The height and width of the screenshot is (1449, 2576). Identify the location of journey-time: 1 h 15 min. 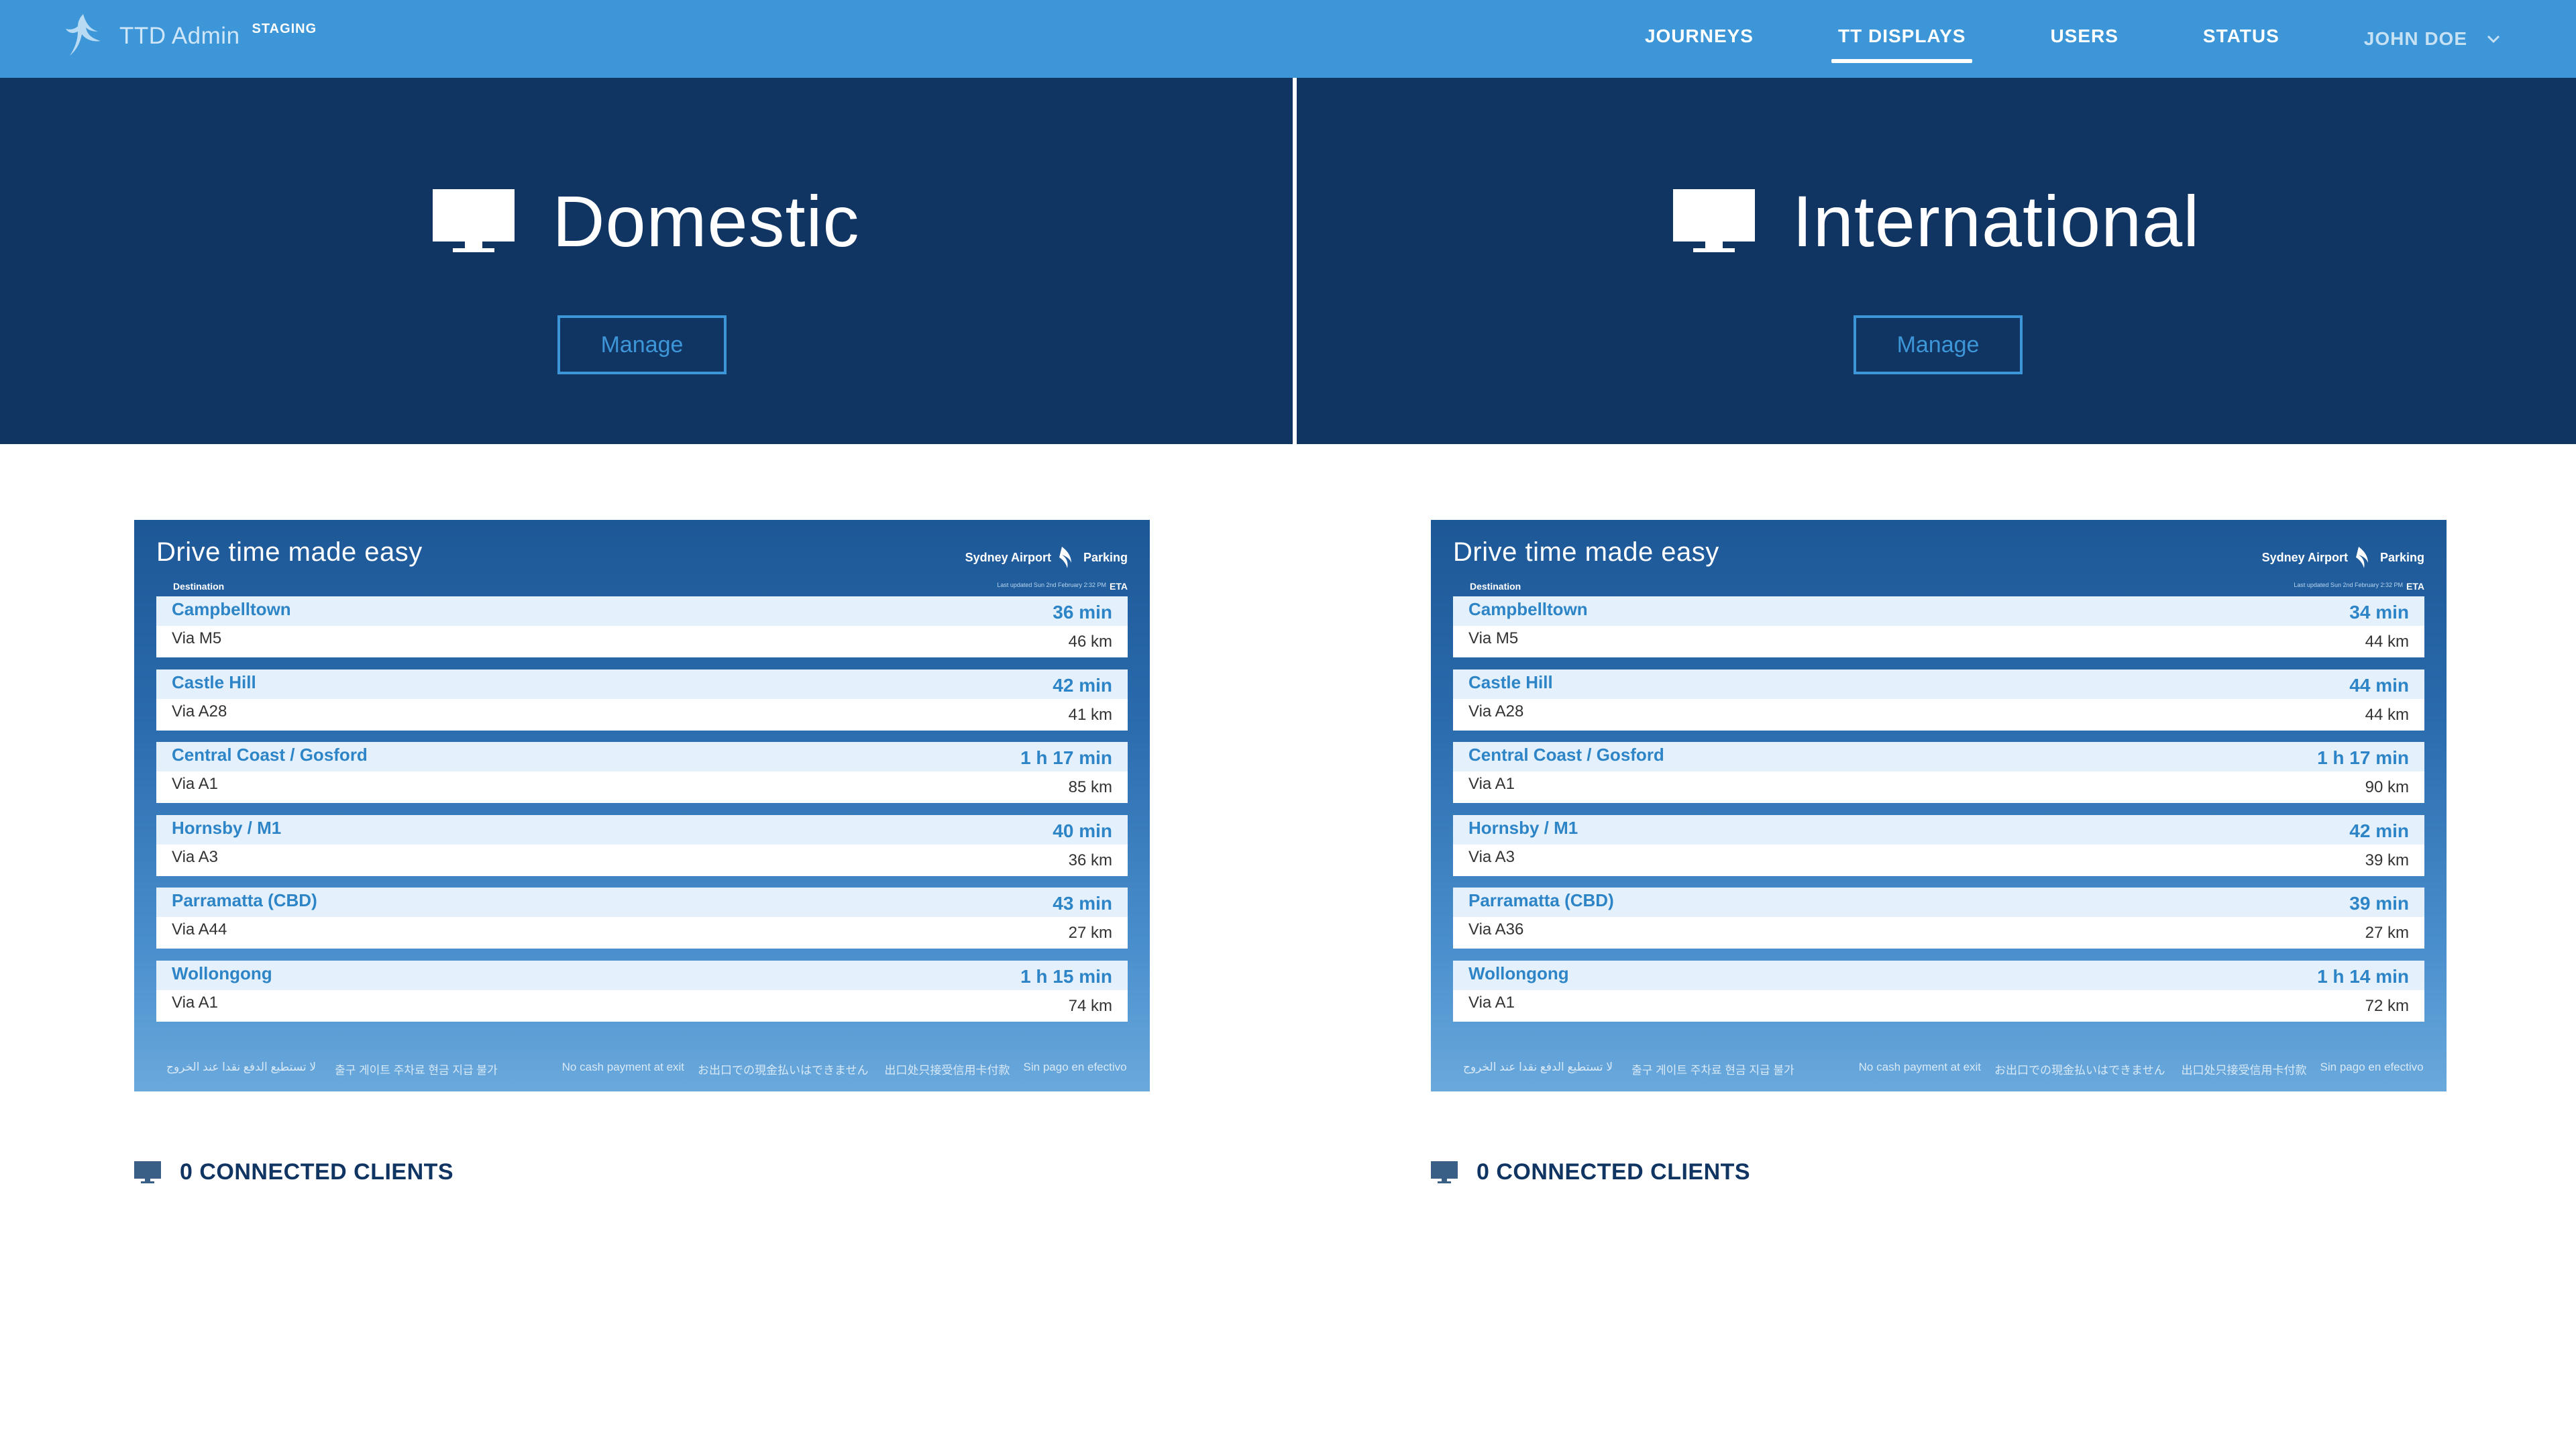
(1066, 976).